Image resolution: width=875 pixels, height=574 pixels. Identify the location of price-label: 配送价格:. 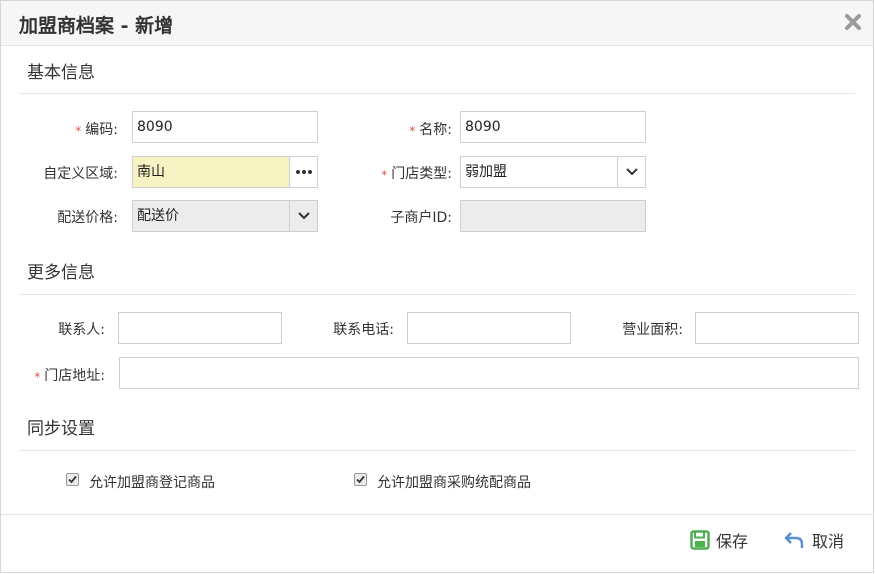
(87, 218).